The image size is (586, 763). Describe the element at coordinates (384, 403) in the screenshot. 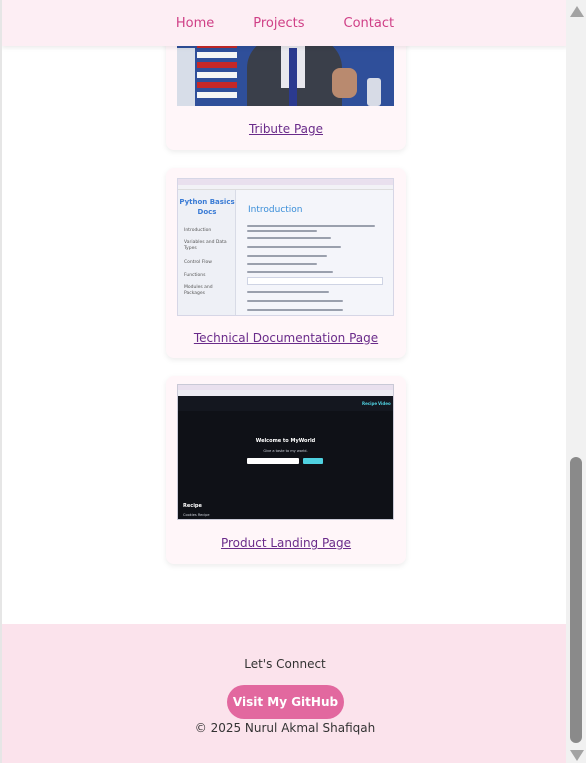

I see `landing-nav-item: Video` at that location.